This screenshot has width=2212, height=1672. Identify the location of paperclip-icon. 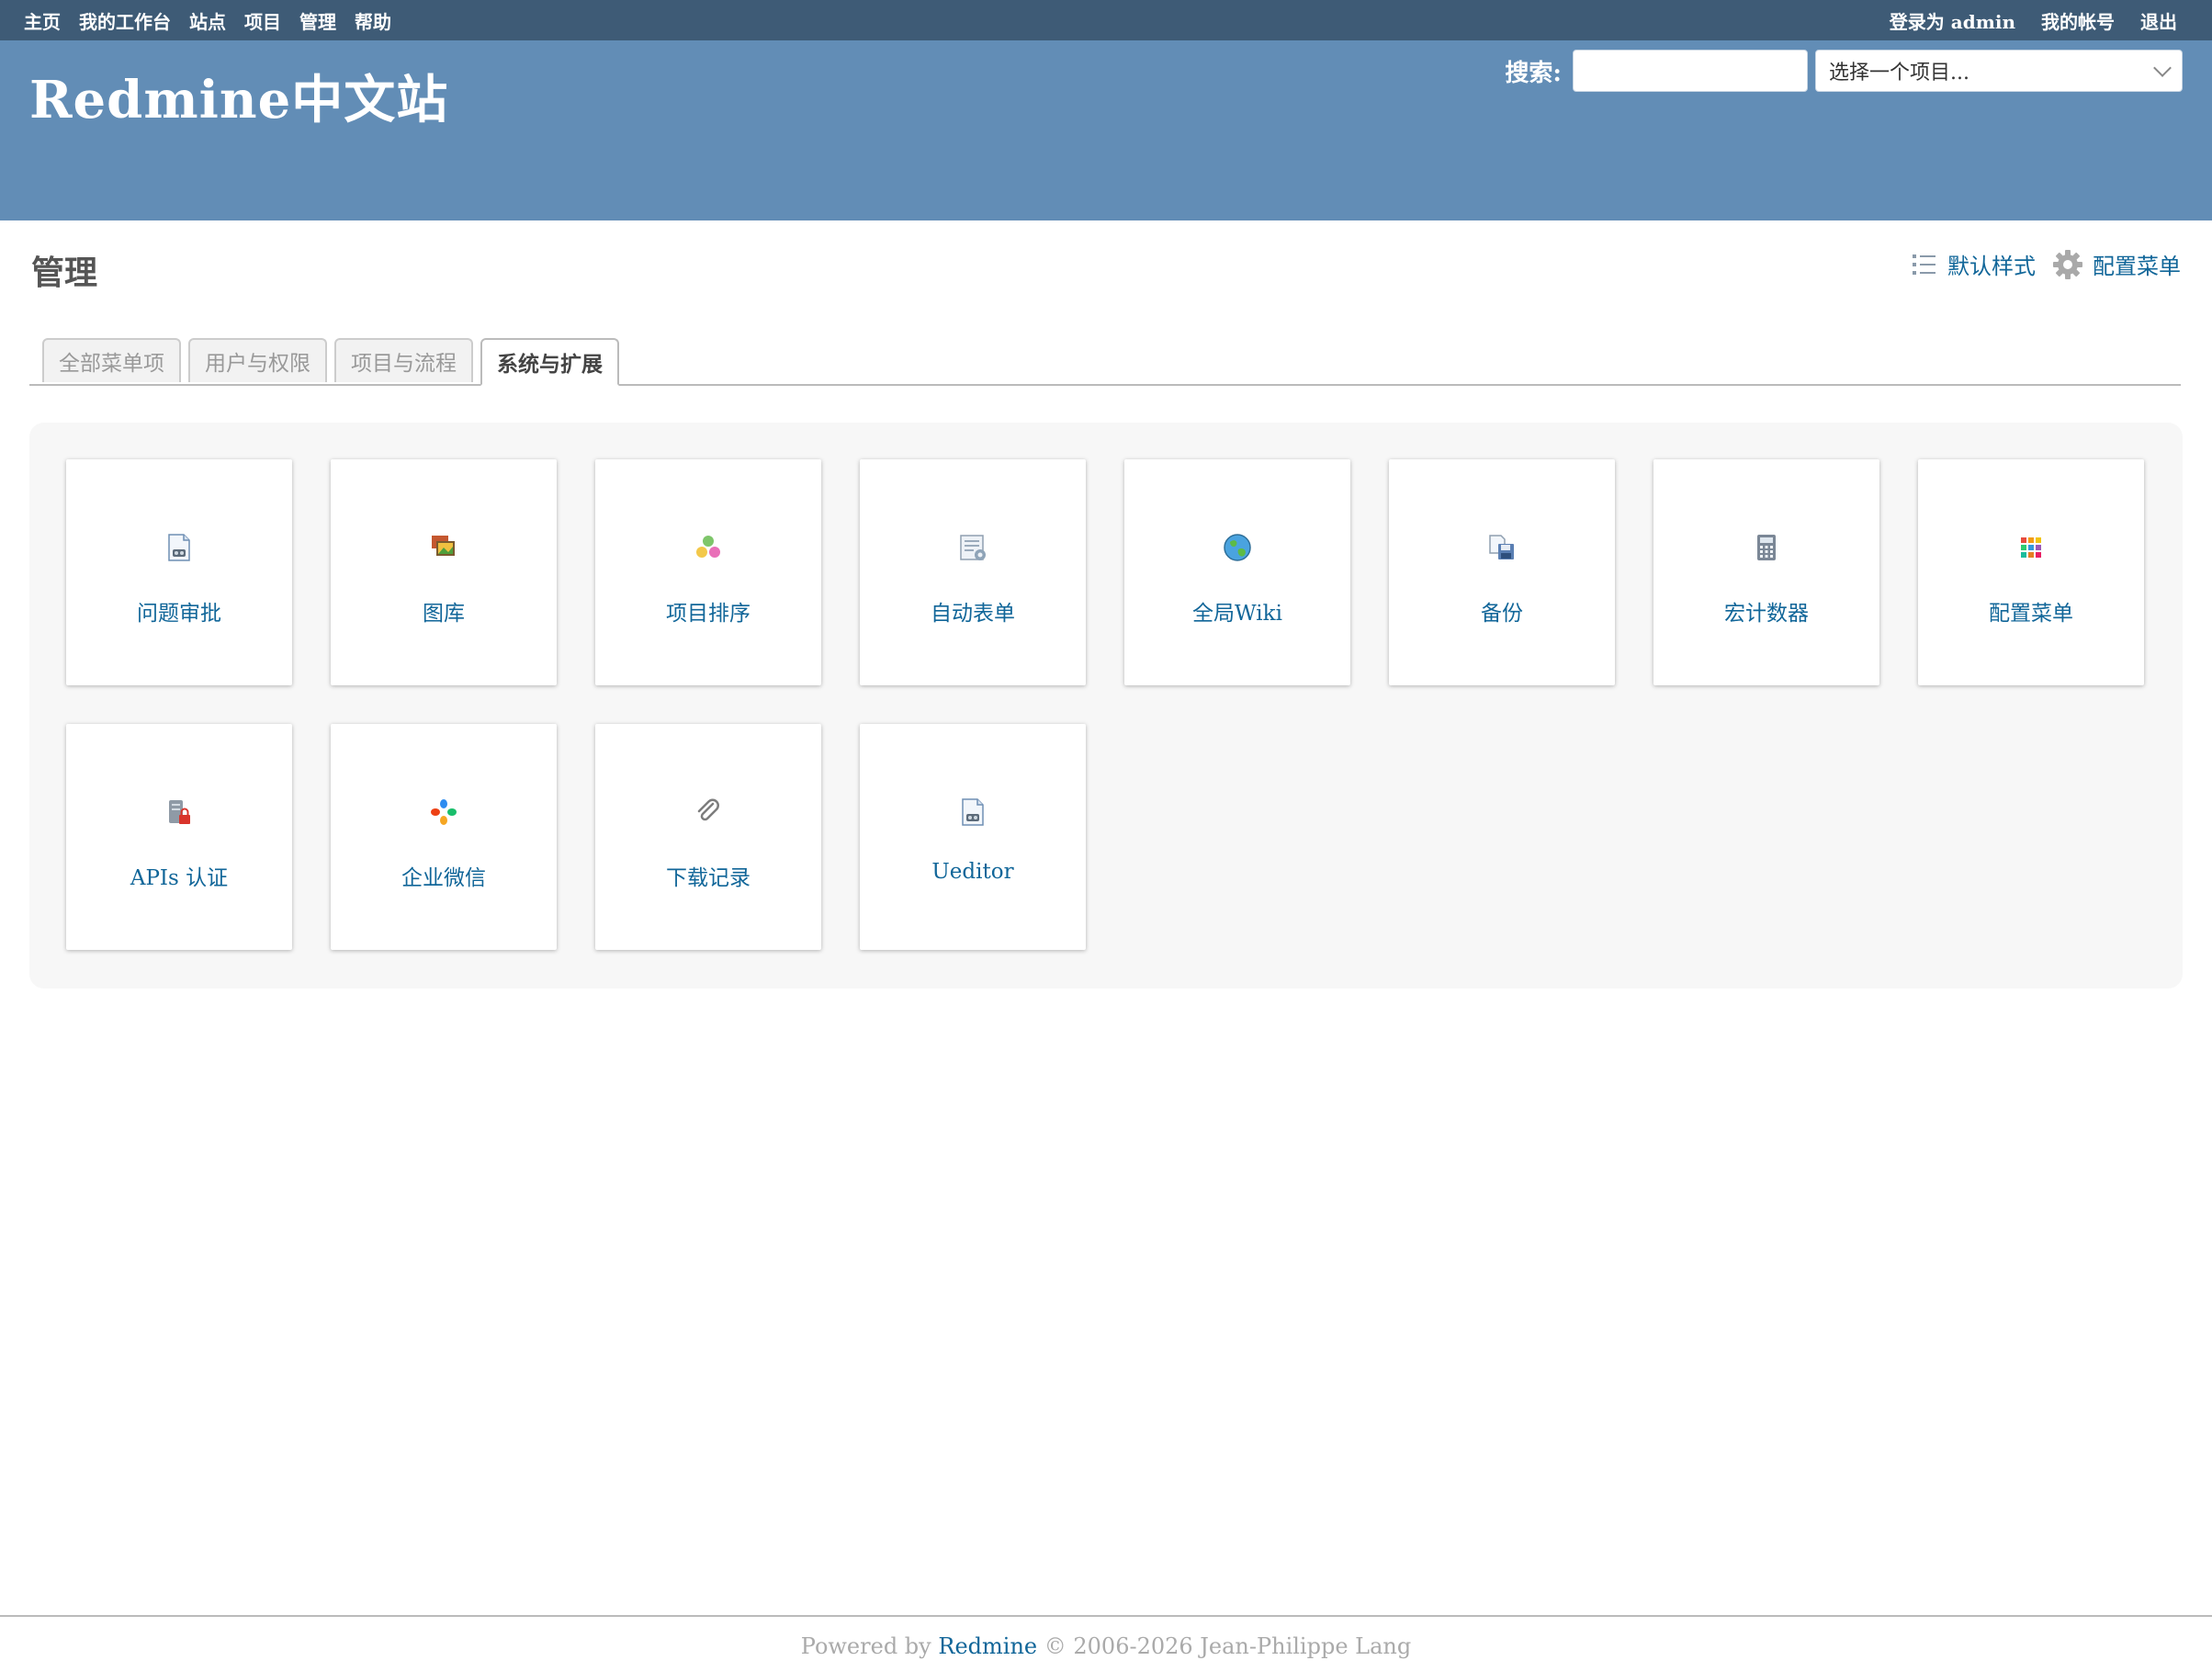
(708, 810).